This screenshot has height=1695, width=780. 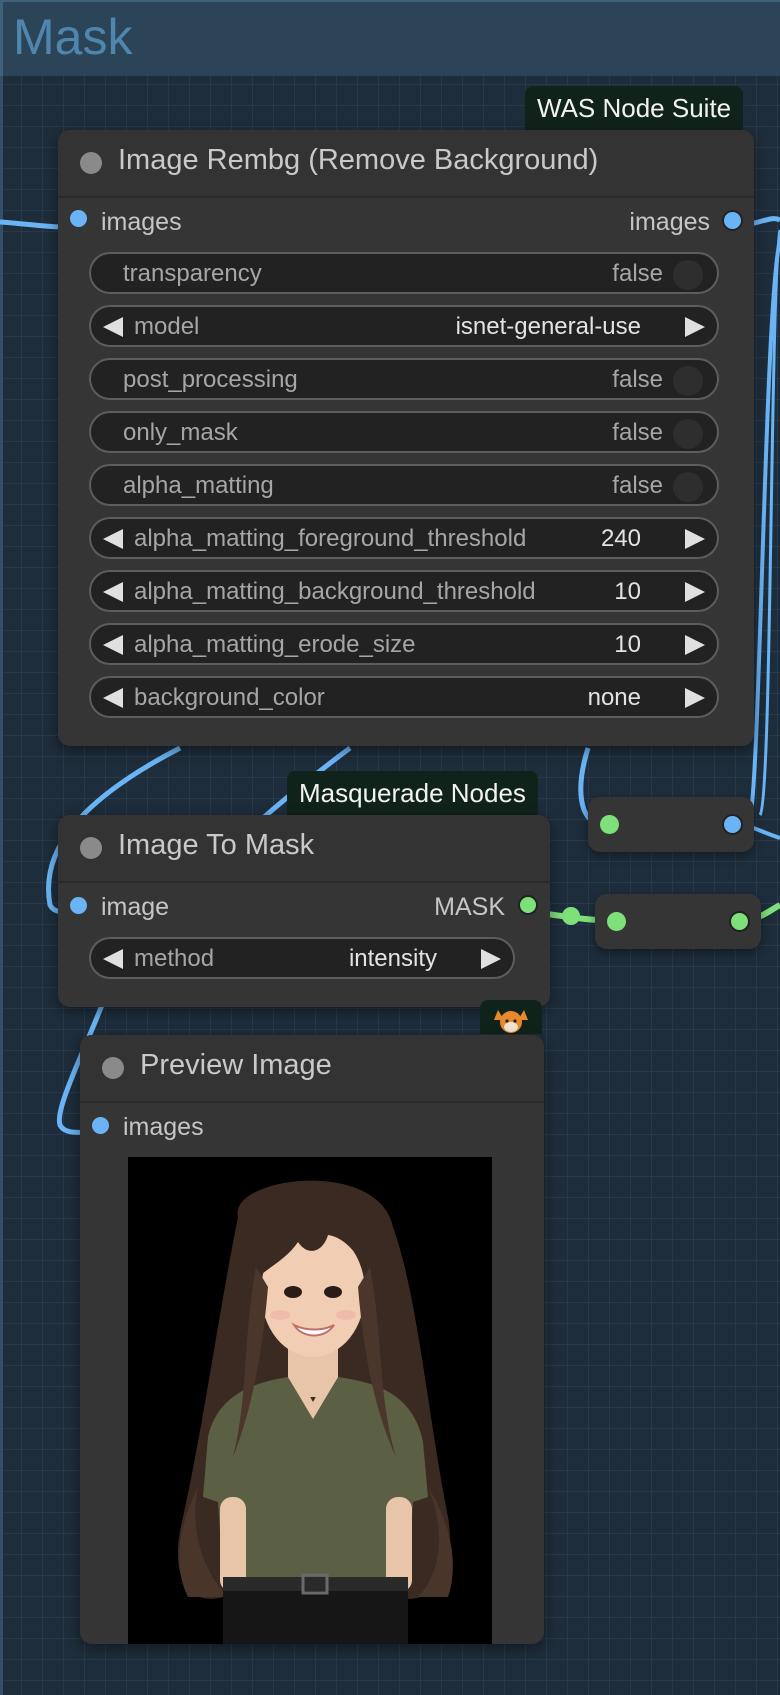 What do you see at coordinates (671, 824) in the screenshot?
I see `reroute-node-top` at bounding box center [671, 824].